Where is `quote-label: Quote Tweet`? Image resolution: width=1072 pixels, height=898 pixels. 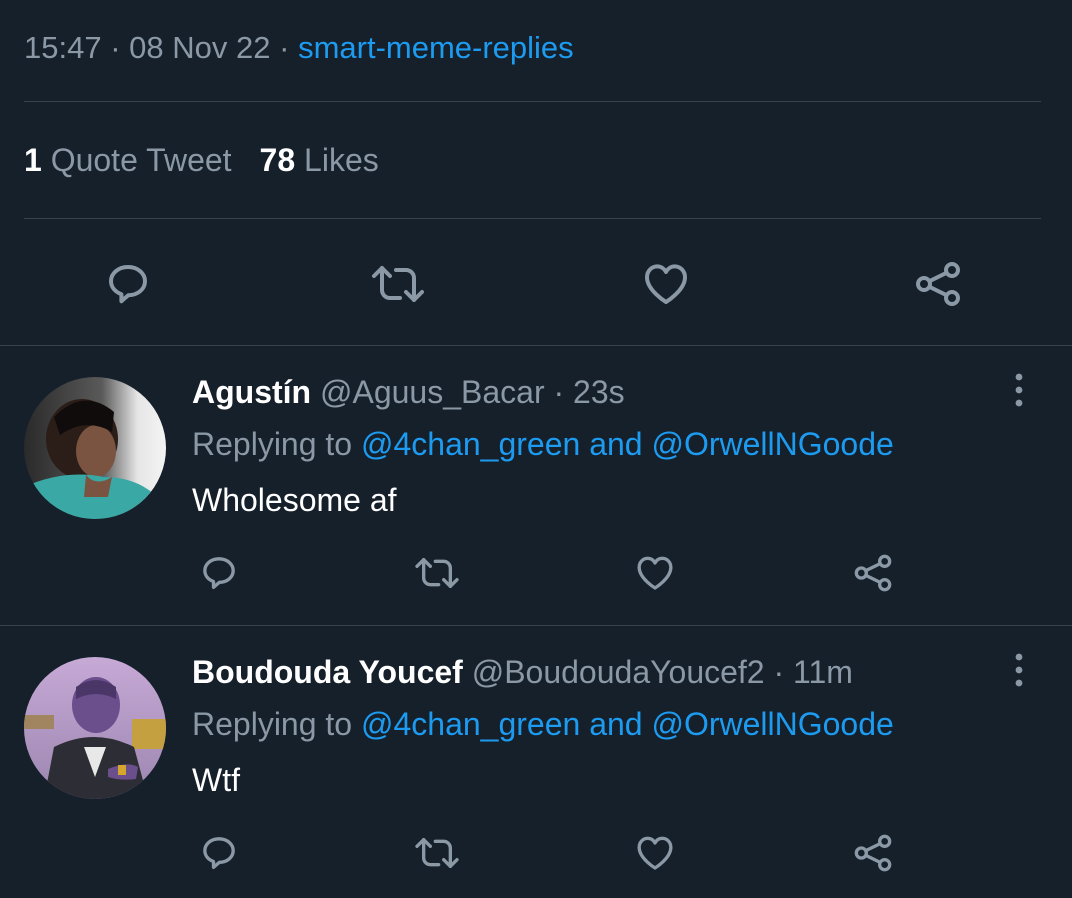
quote-label: Quote Tweet is located at coordinates (141, 160).